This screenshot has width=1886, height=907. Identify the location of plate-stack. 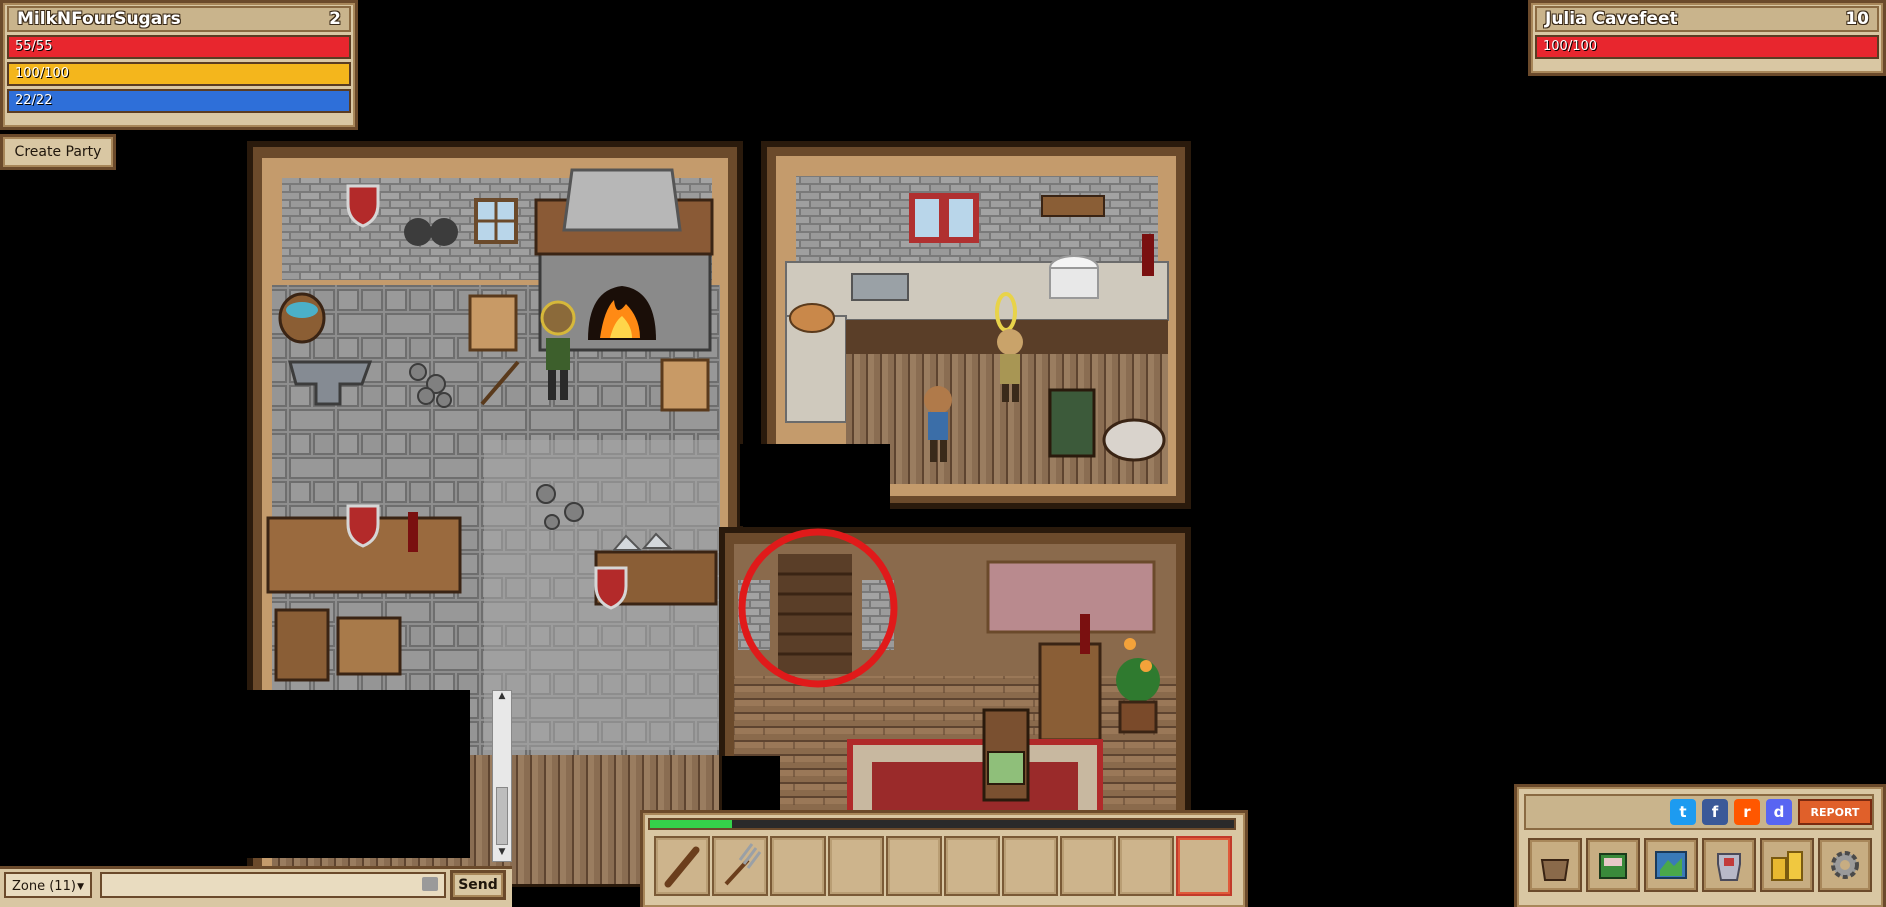
(1074, 277).